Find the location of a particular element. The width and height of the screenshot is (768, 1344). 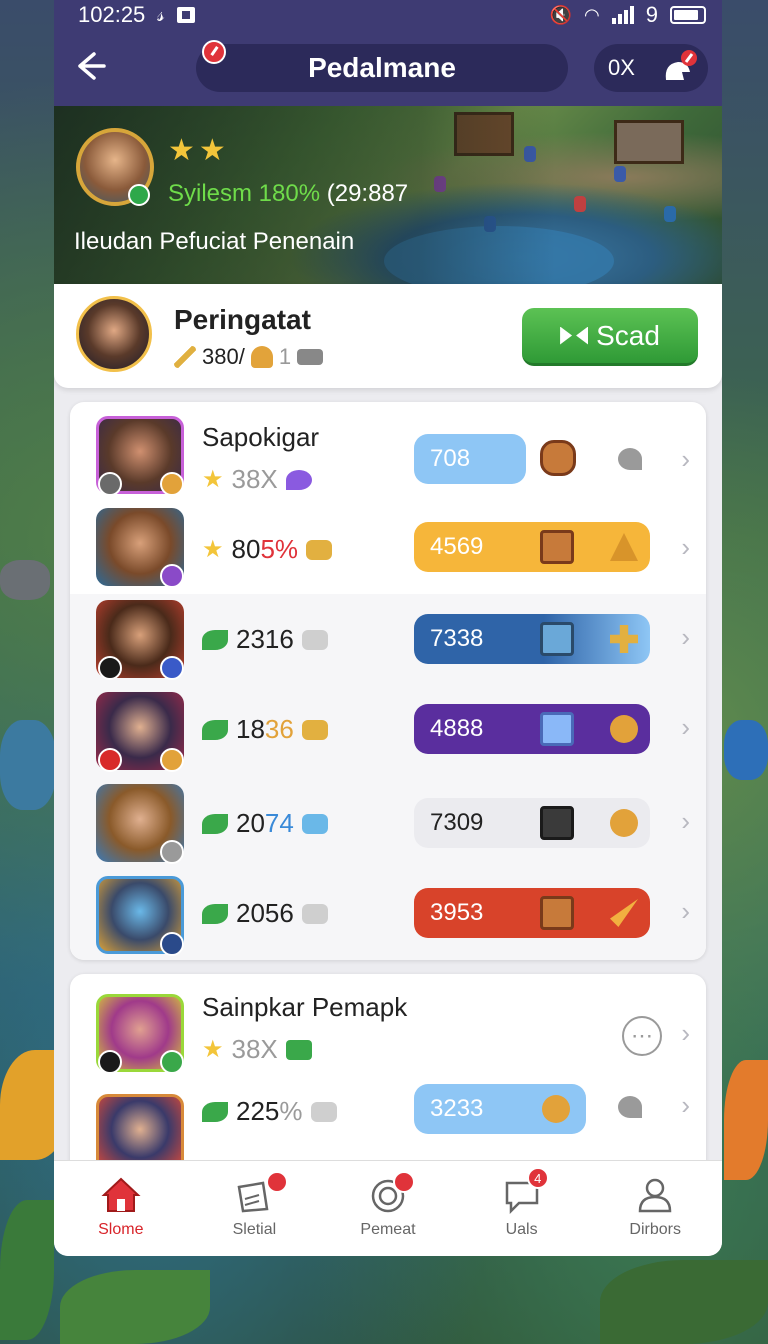

battery-icon is located at coordinates (688, 15).